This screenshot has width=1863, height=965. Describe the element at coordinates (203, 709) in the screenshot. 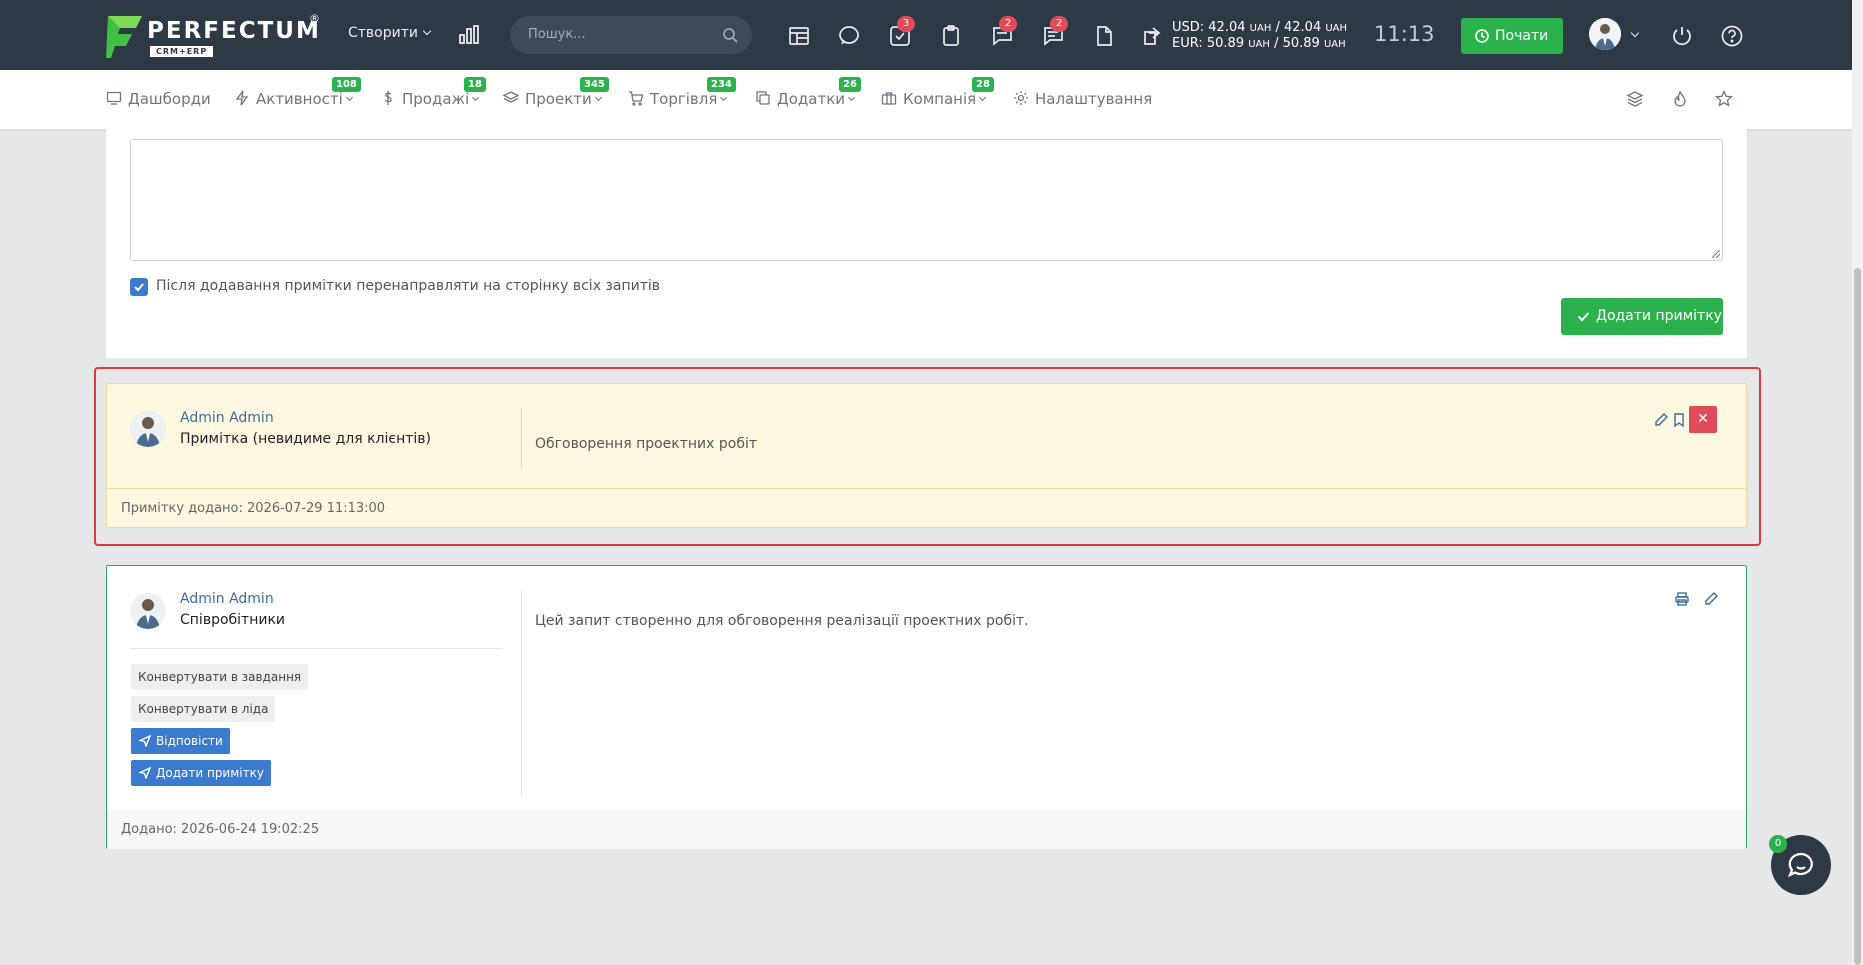

I see `convert-to-lead-button: Конвертувати в ліда` at that location.